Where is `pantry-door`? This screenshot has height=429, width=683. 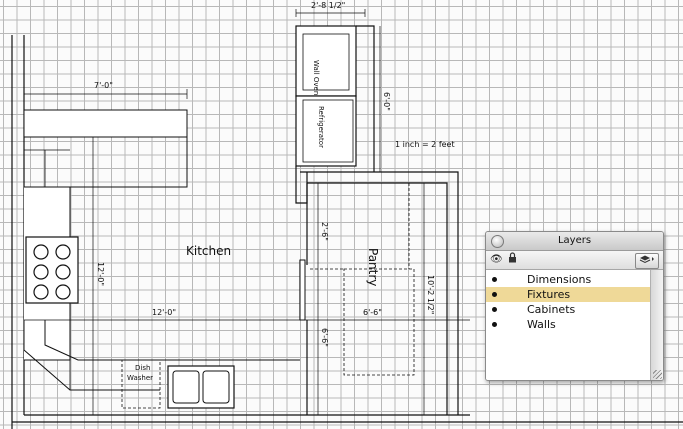 pantry-door is located at coordinates (302, 290).